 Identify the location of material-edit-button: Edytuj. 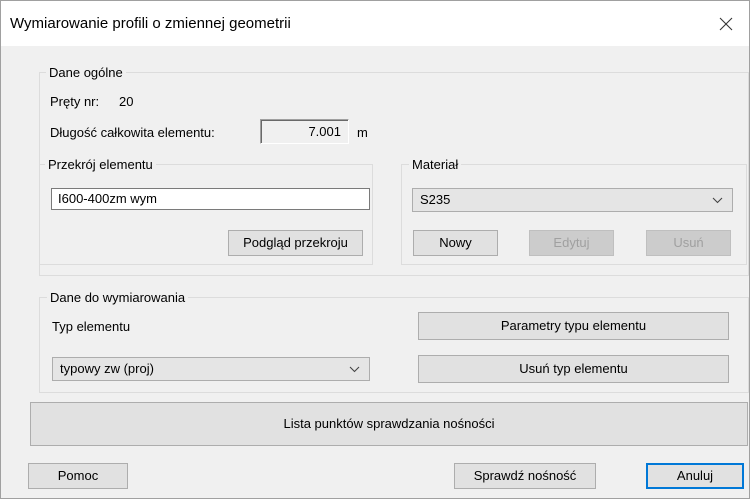
(571, 243).